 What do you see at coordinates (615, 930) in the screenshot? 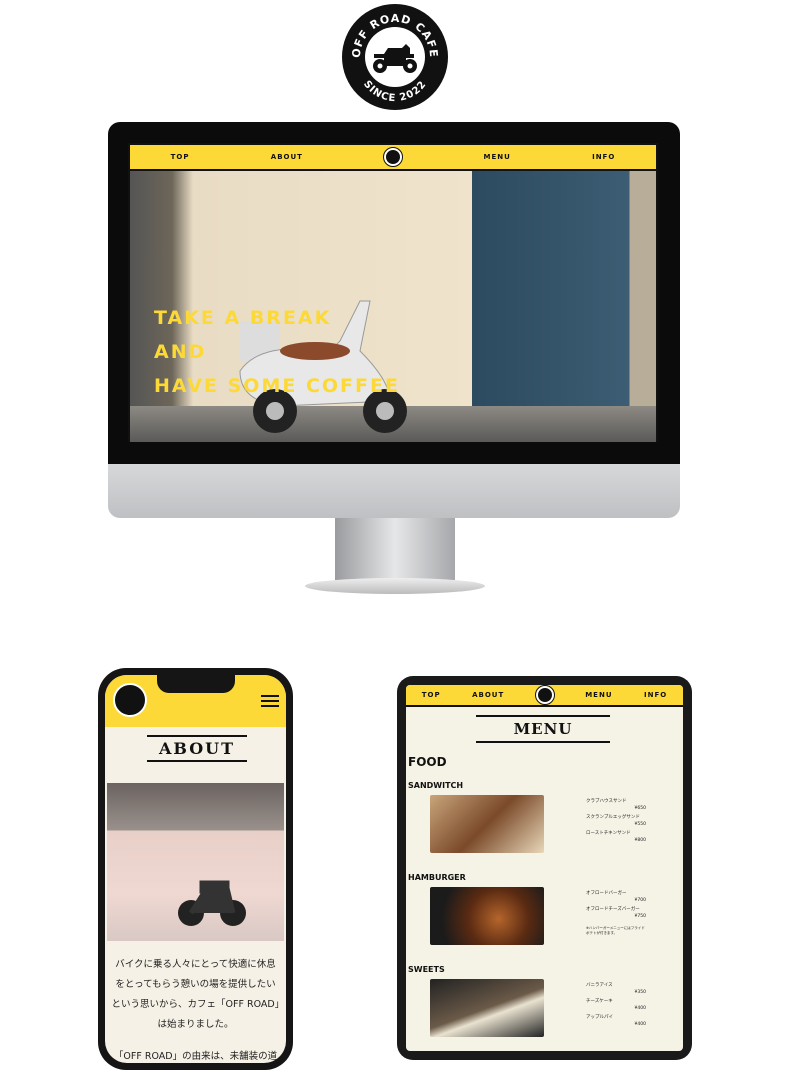
I see `menu-note: ※ハンバーガーメニューにはフライドポテトが付きます。` at bounding box center [615, 930].